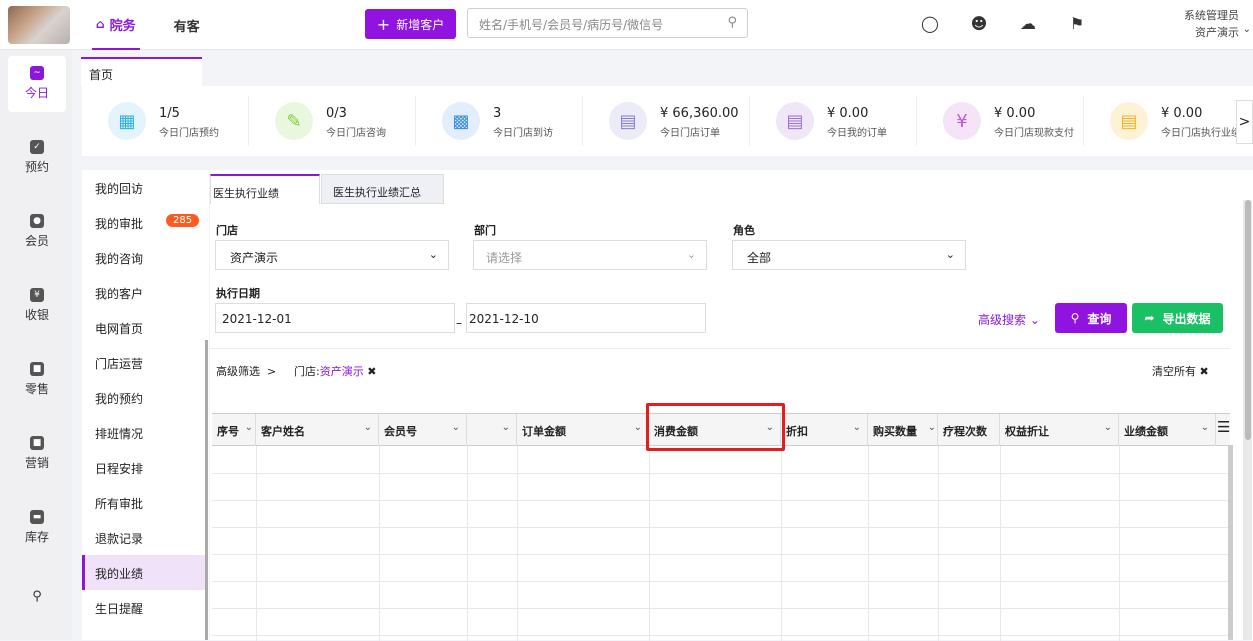 Image resolution: width=1253 pixels, height=641 pixels. Describe the element at coordinates (145, 187) in the screenshot. I see `submenu-item-revisit: 我的回访` at that location.